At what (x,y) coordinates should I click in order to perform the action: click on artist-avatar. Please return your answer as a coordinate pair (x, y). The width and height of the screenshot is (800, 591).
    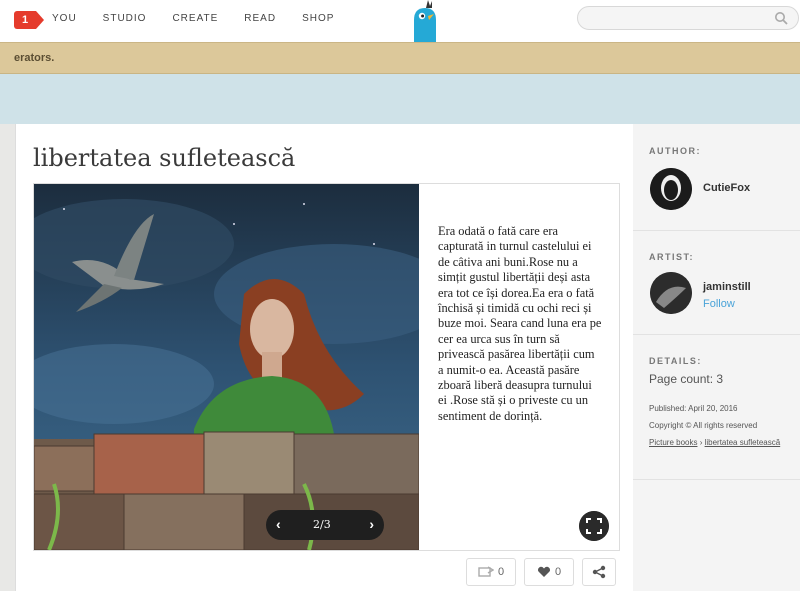
    Looking at the image, I should click on (671, 293).